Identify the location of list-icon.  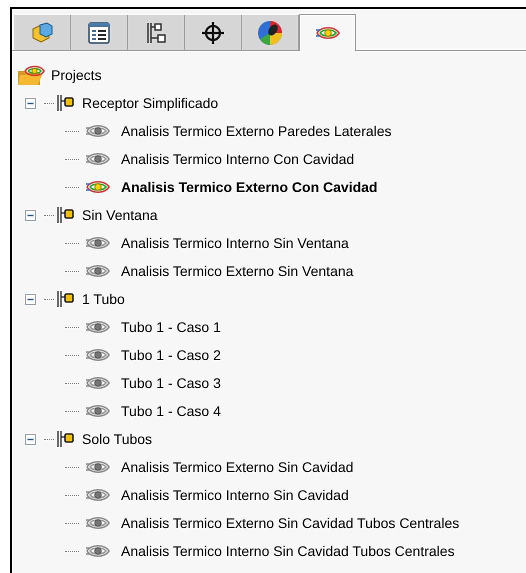
(99, 32).